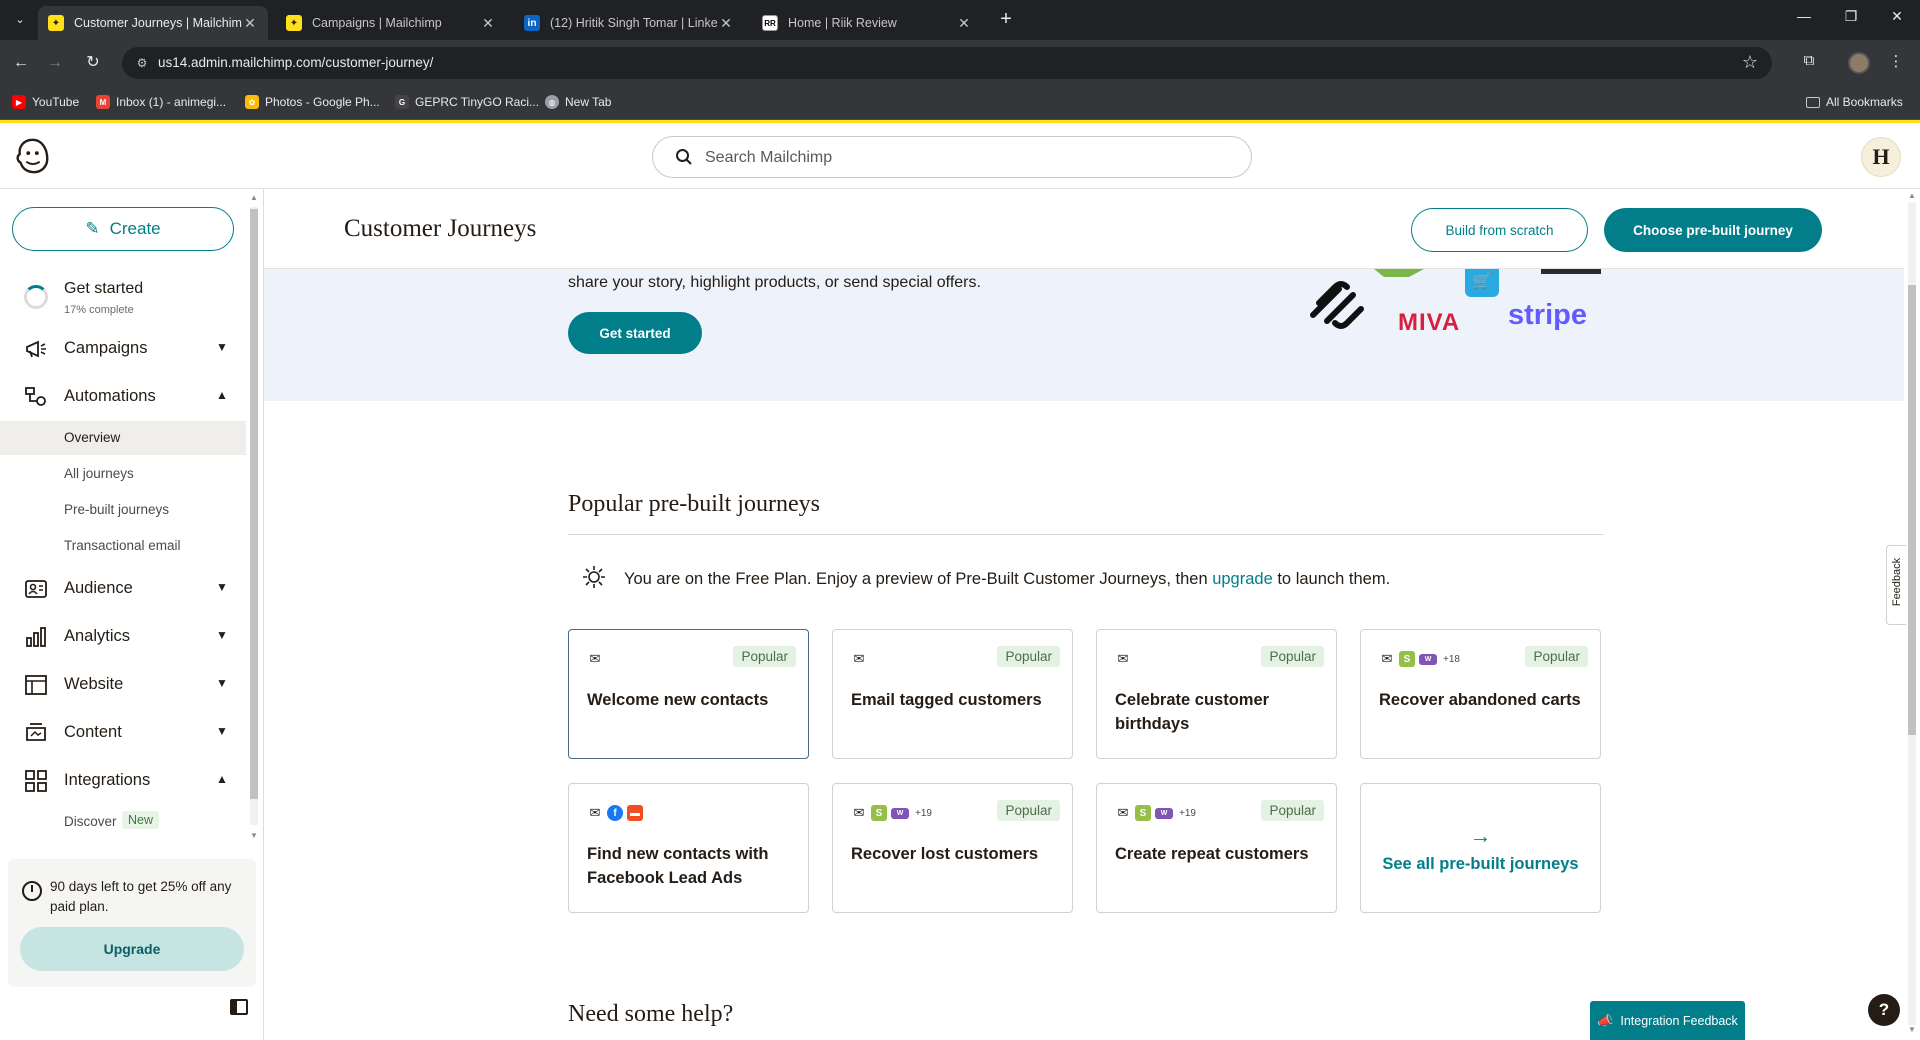  Describe the element at coordinates (629, 23) in the screenshot. I see `browser-tab-linkedin: in (12) Hritik Singh Tomar | Linked ✕` at that location.